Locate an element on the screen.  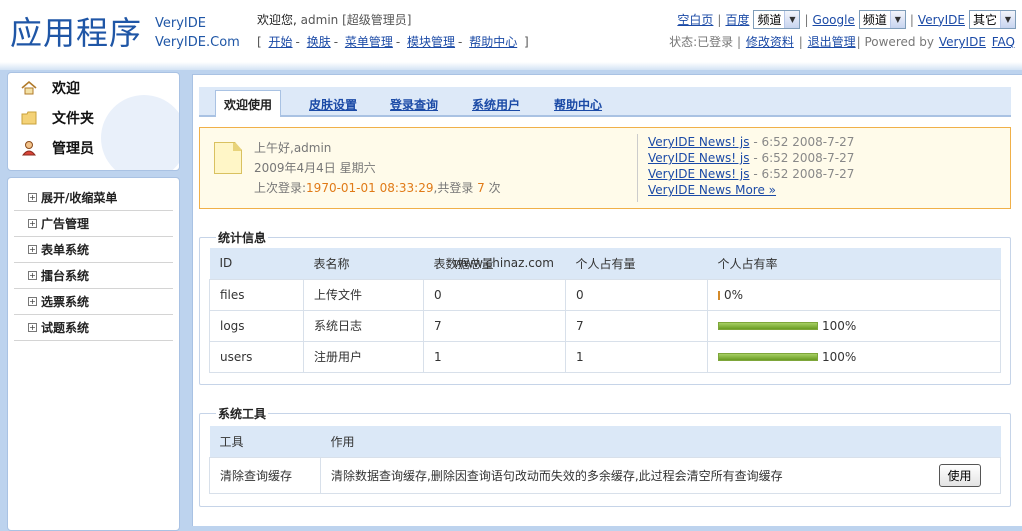
menu-item-exam: + 试题系统 is located at coordinates (93, 328).